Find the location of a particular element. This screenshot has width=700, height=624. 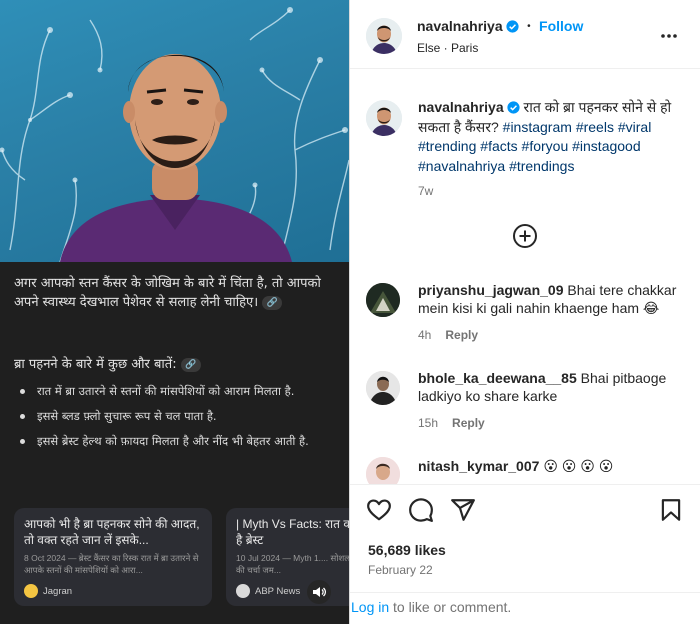

login-link: Log in is located at coordinates (370, 607).